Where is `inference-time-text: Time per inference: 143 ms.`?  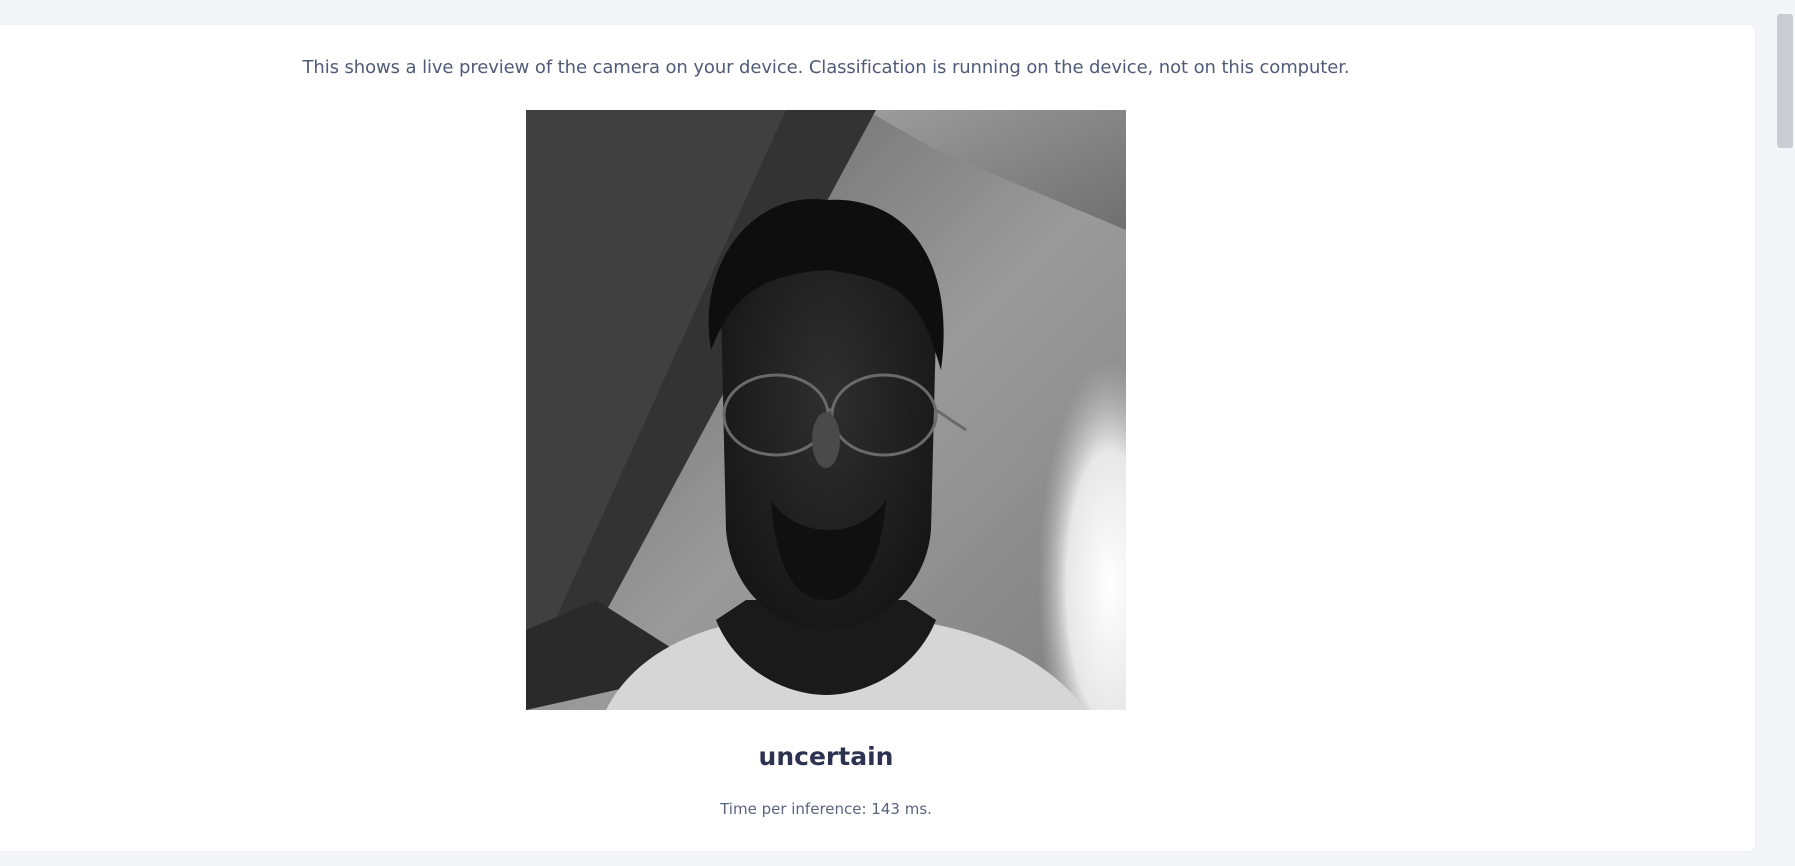
inference-time-text: Time per inference: 143 ms. is located at coordinates (826, 809).